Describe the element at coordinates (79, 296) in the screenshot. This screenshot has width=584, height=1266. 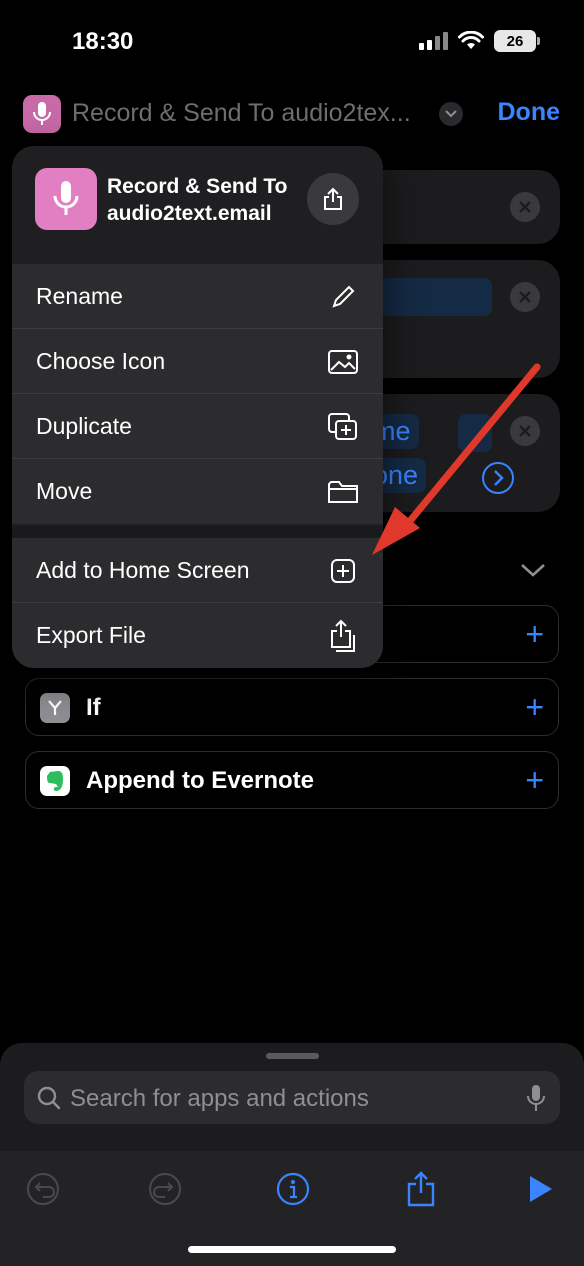
I see `menu-item-label: Rename` at that location.